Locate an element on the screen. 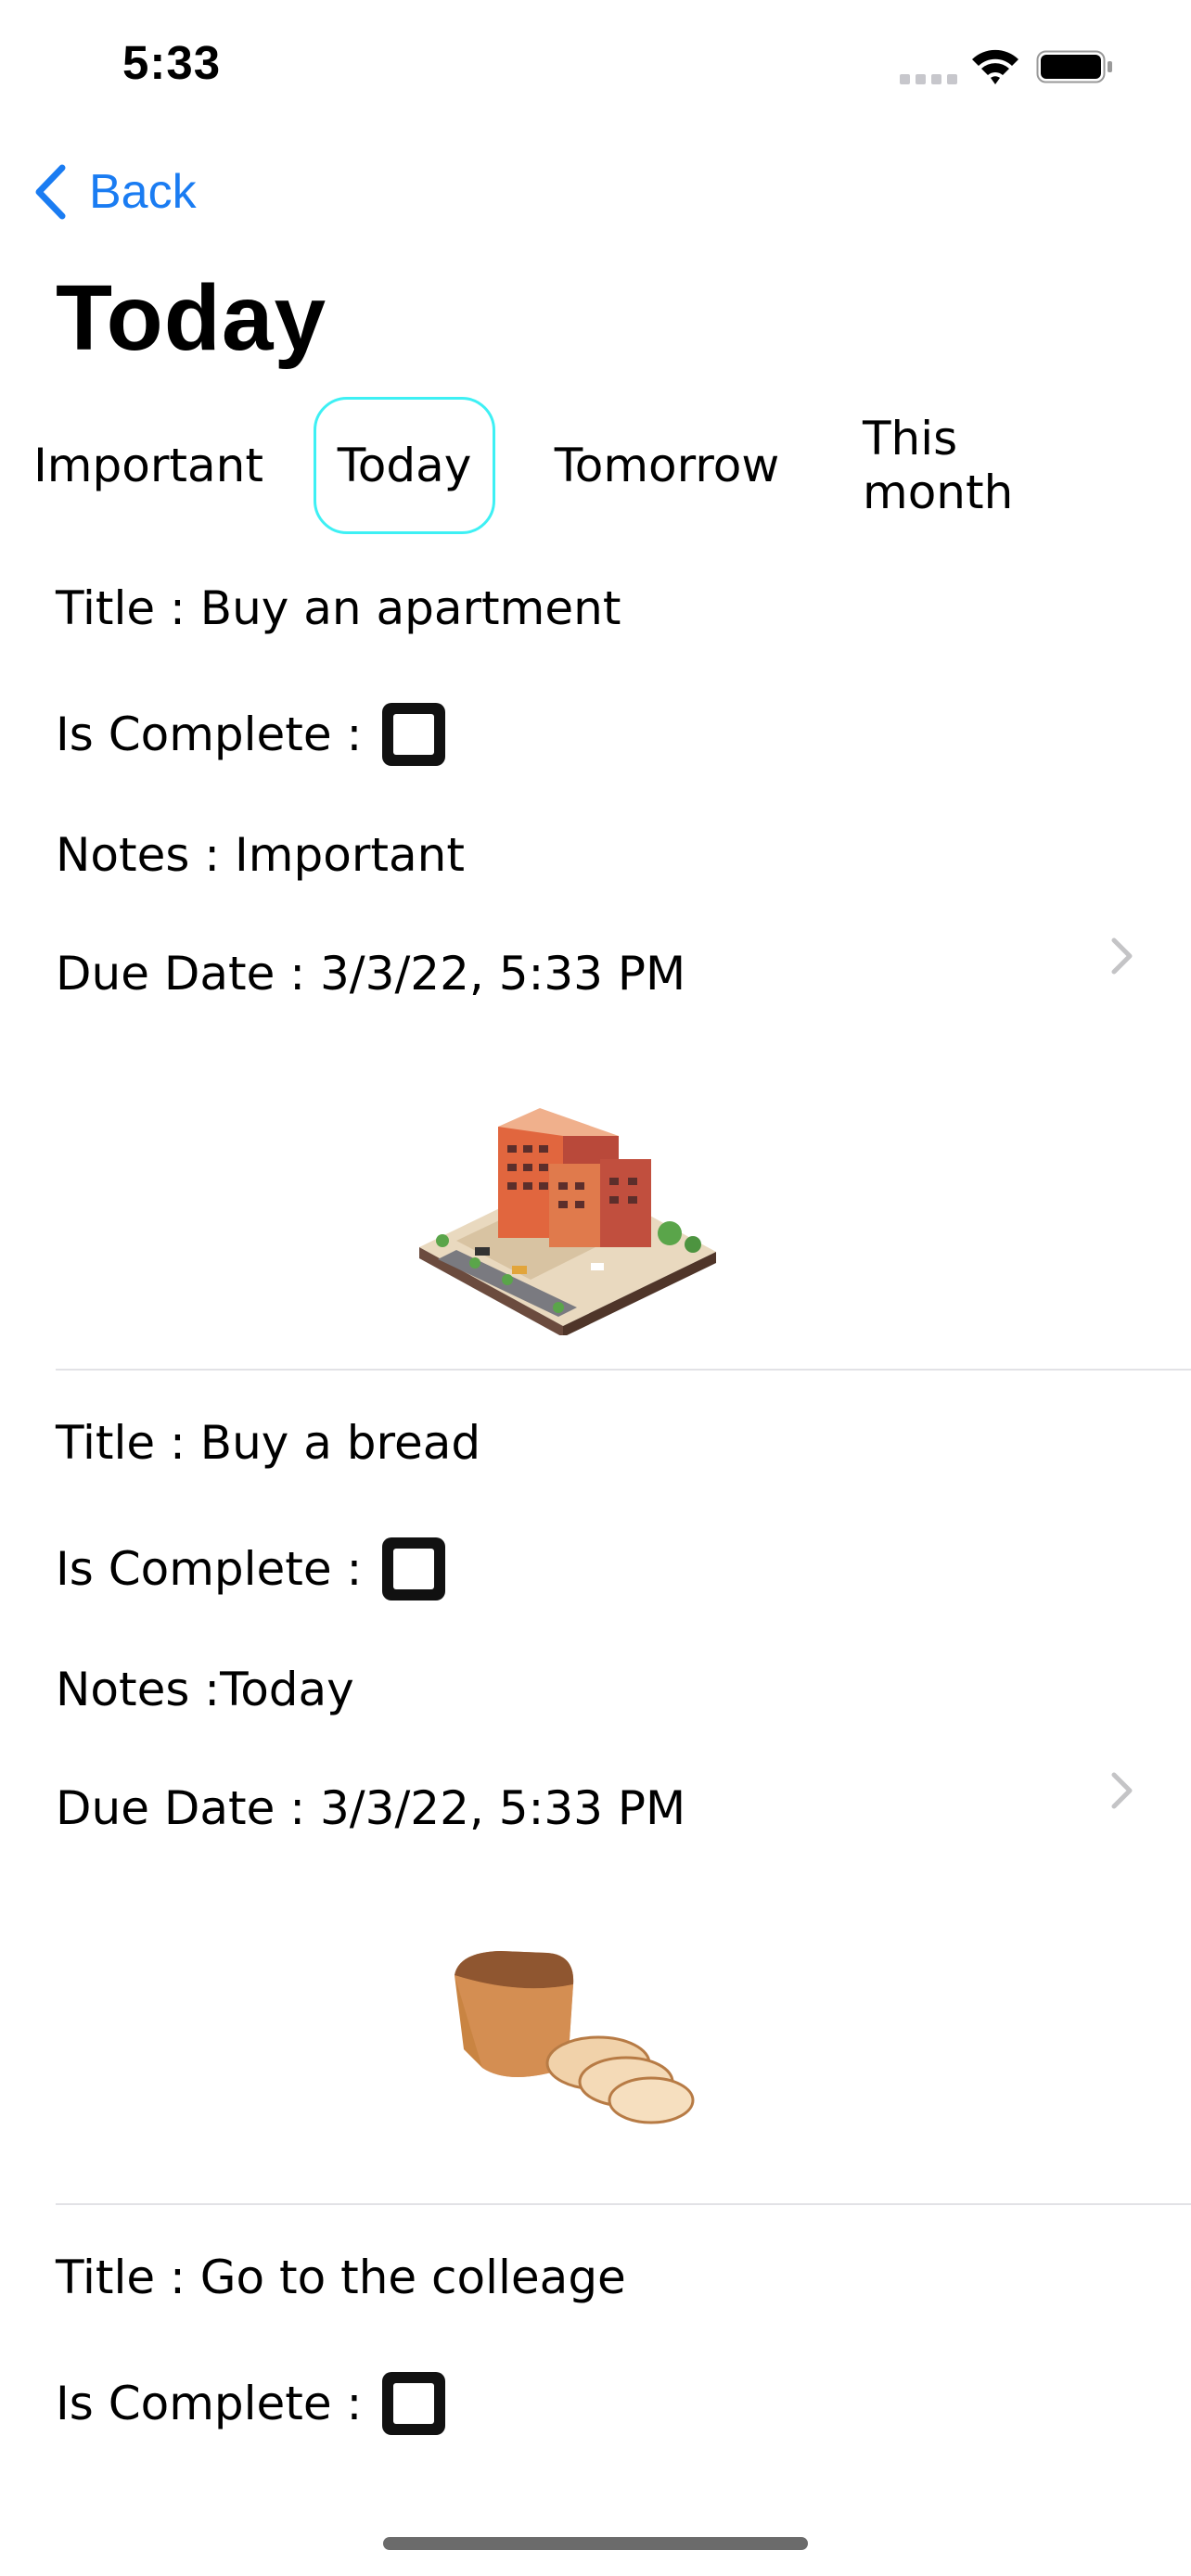 The height and width of the screenshot is (2576, 1191). task-title: Title : Buy an apartment is located at coordinates (338, 608).